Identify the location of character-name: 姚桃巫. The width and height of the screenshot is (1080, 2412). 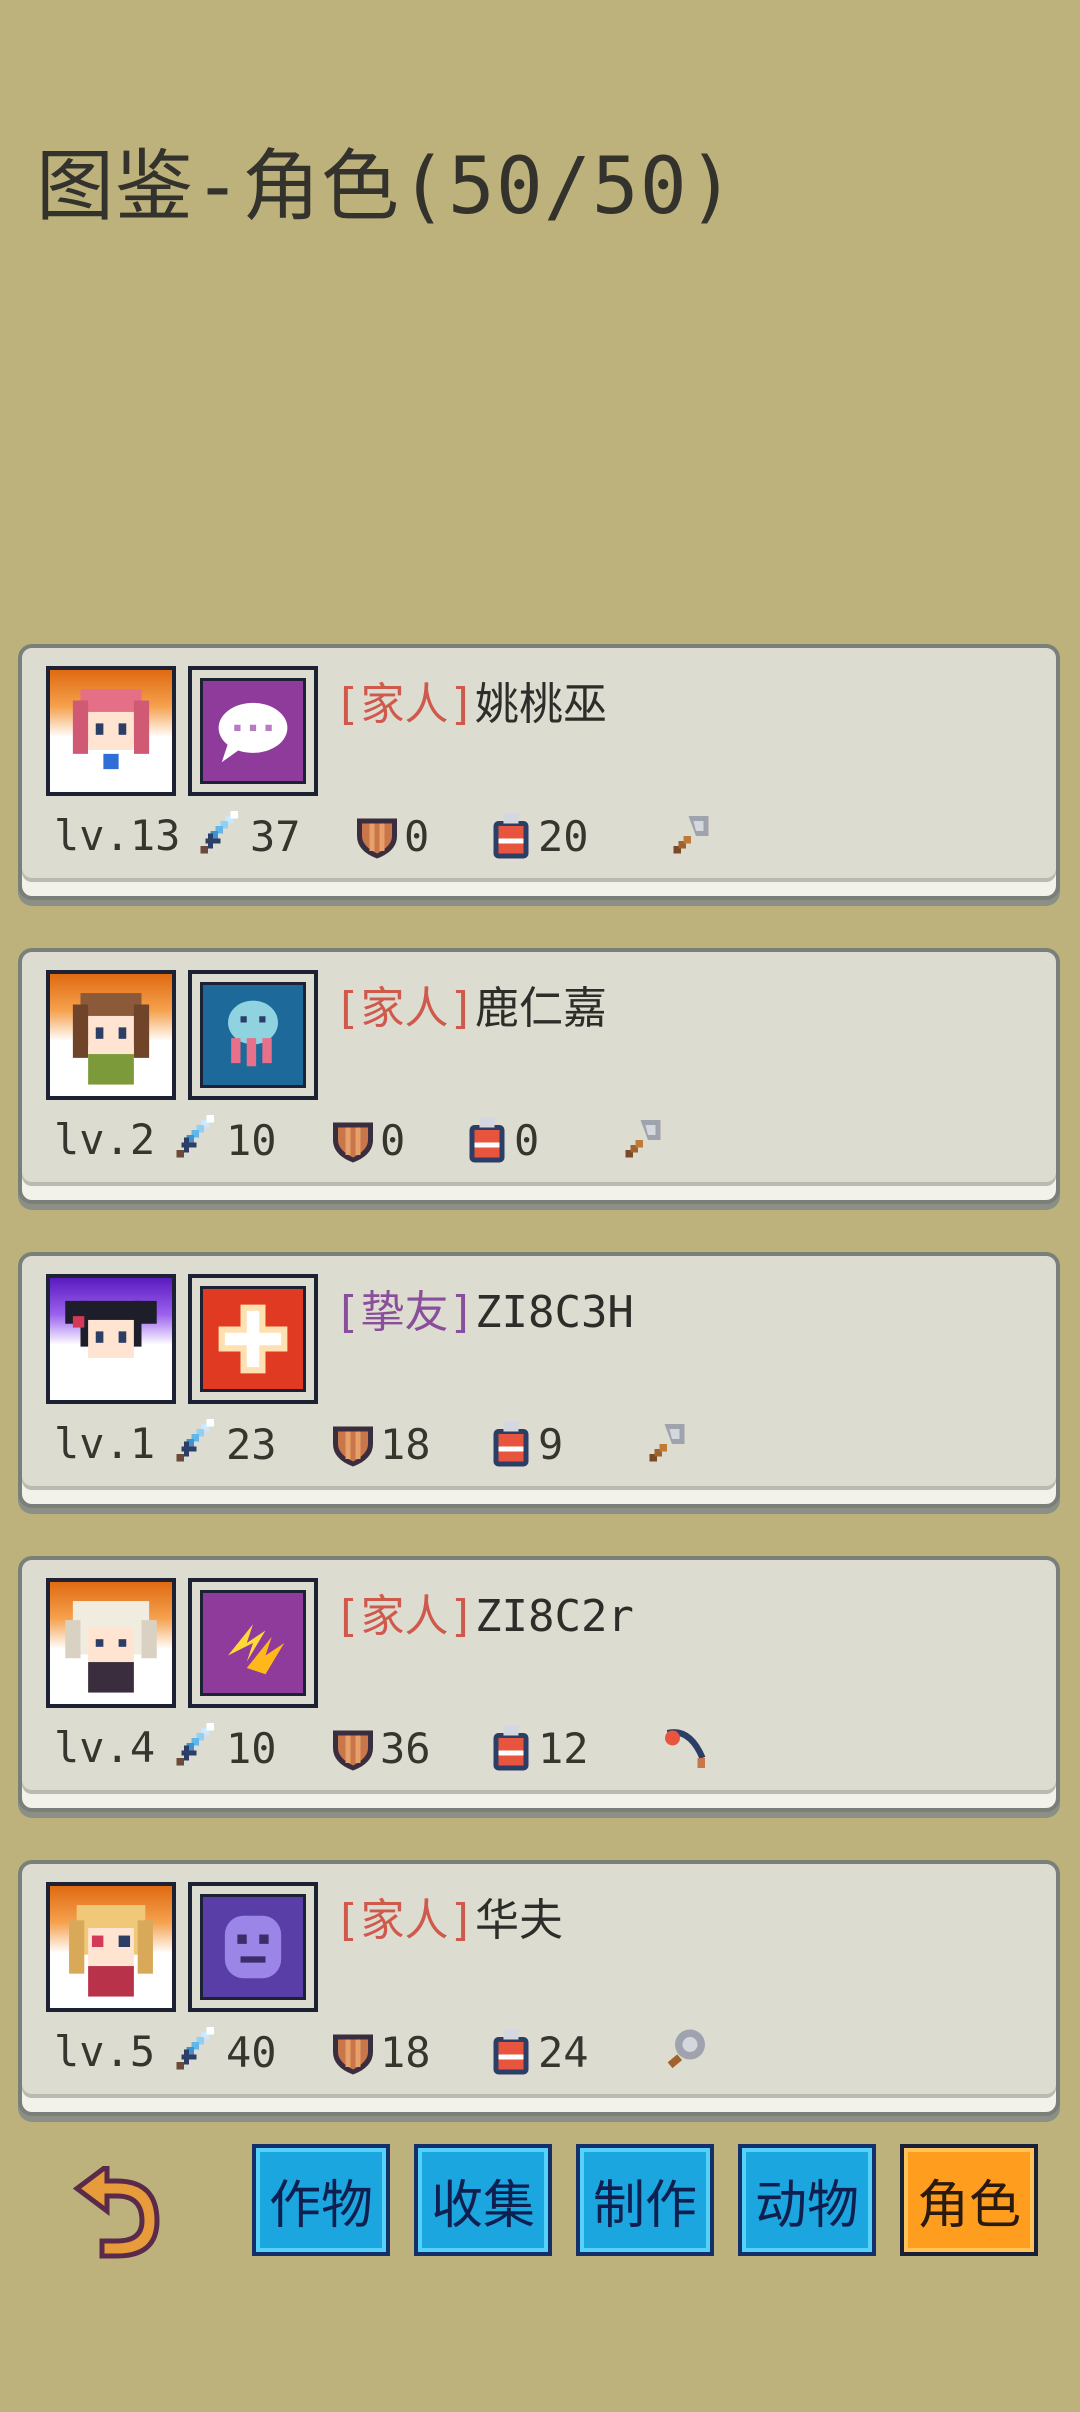
(540, 704).